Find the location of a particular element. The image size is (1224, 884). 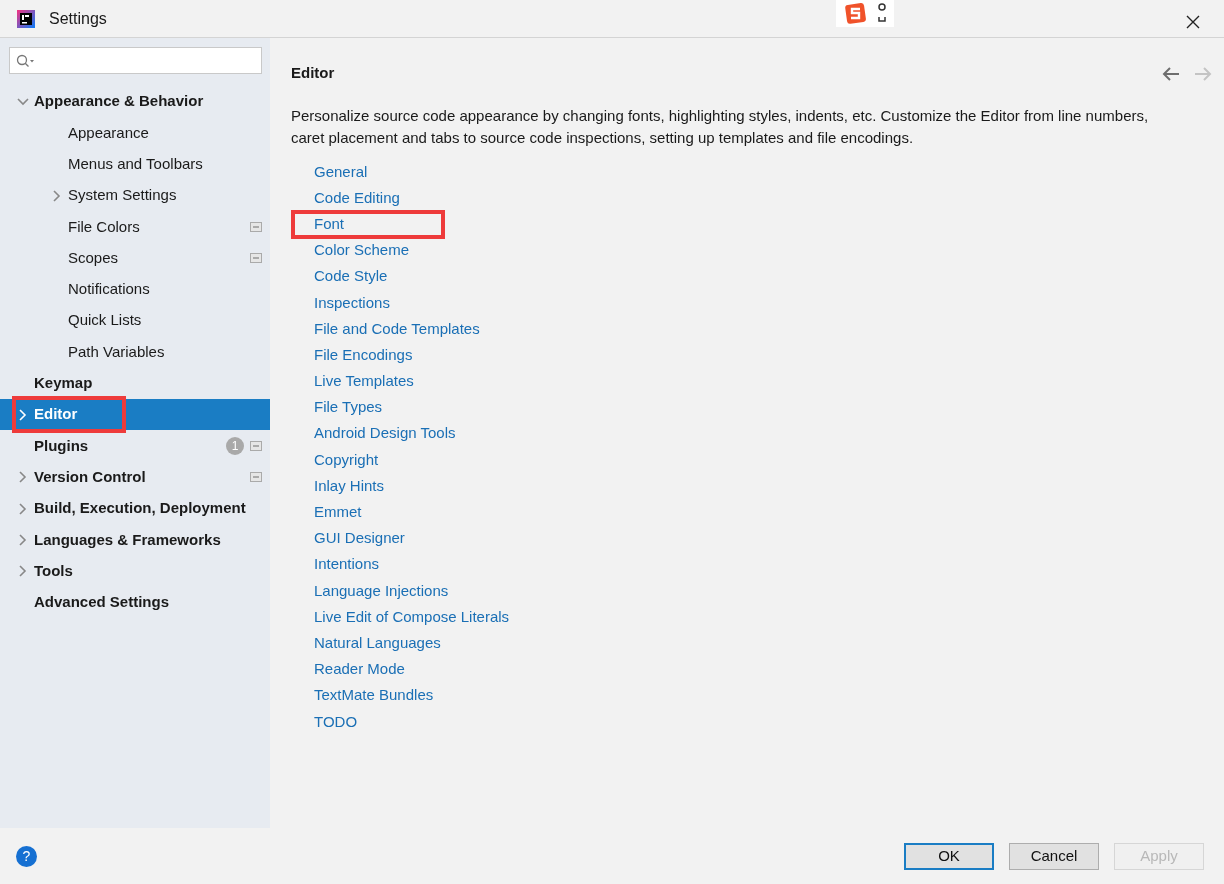

help-button: ? is located at coordinates (26, 856).